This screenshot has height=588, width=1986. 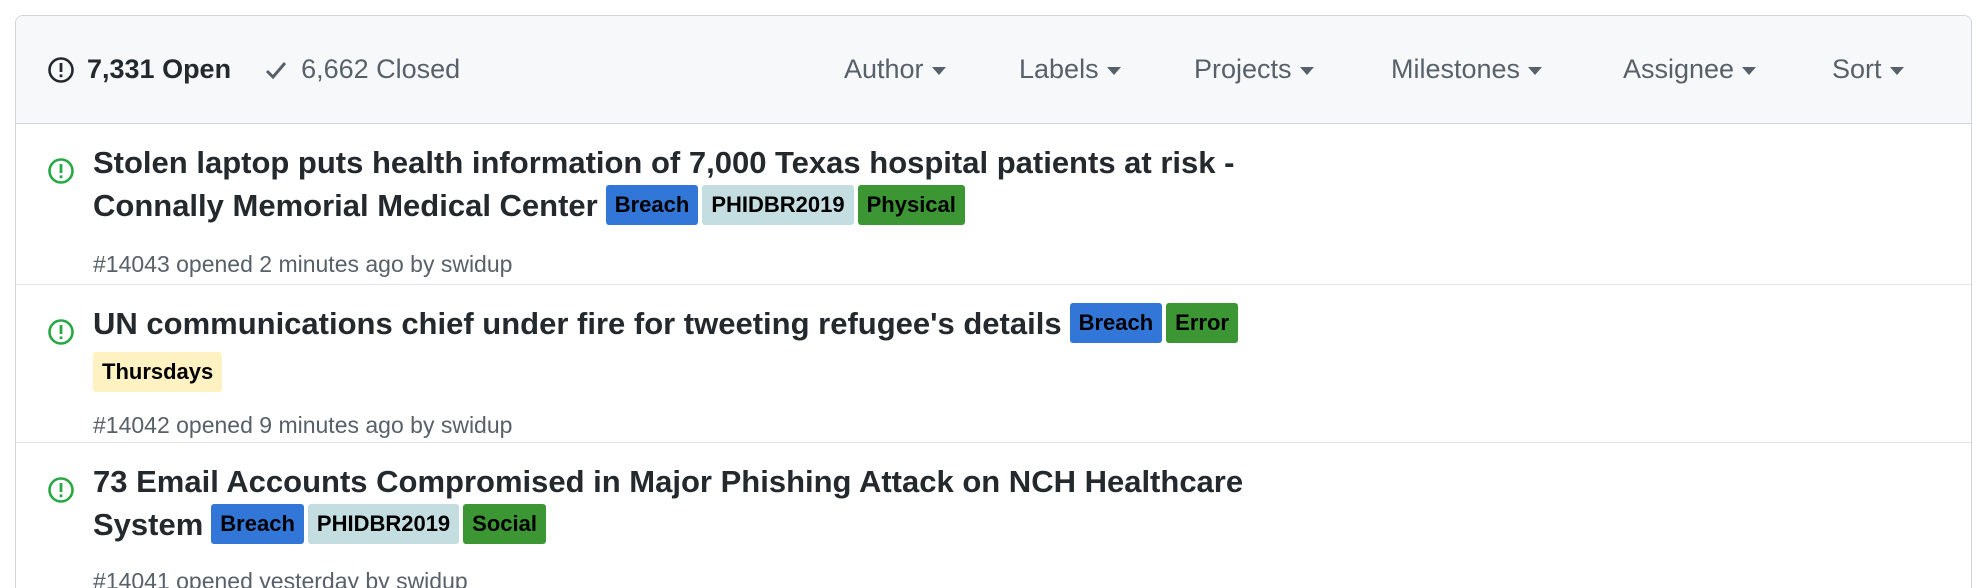 I want to click on milestones-filter: Milestones, so click(x=1467, y=69).